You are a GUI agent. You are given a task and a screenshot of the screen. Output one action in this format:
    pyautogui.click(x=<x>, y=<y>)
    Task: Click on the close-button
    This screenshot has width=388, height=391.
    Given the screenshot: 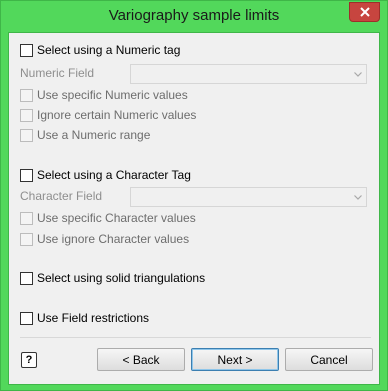 What is the action you would take?
    pyautogui.click(x=364, y=12)
    